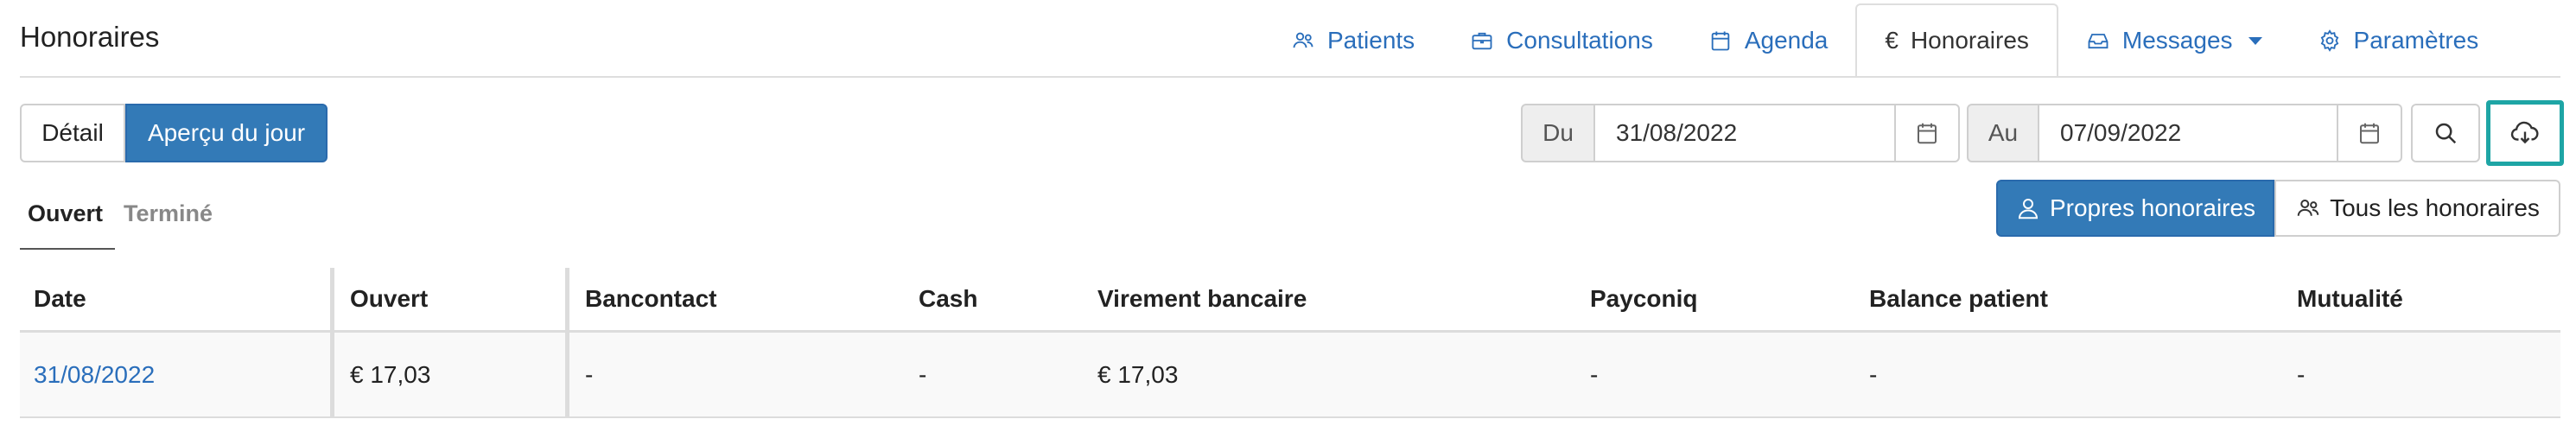 The width and height of the screenshot is (2576, 432). What do you see at coordinates (1644, 298) in the screenshot?
I see `col-header-payconiq: Payconiq` at bounding box center [1644, 298].